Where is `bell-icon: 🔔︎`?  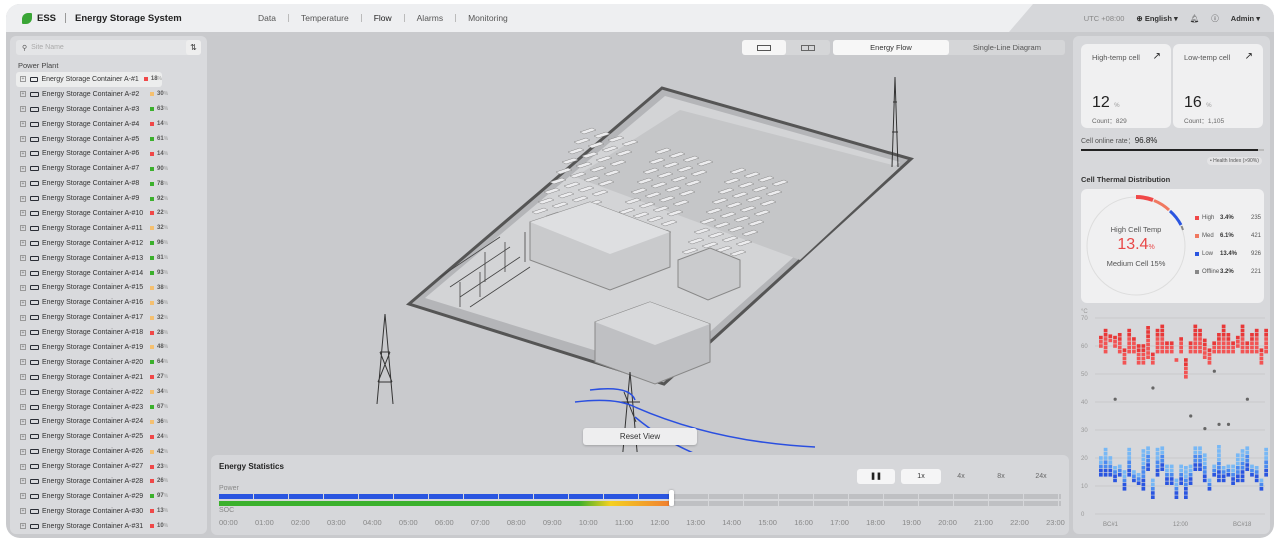 bell-icon: 🔔︎ is located at coordinates (1195, 18).